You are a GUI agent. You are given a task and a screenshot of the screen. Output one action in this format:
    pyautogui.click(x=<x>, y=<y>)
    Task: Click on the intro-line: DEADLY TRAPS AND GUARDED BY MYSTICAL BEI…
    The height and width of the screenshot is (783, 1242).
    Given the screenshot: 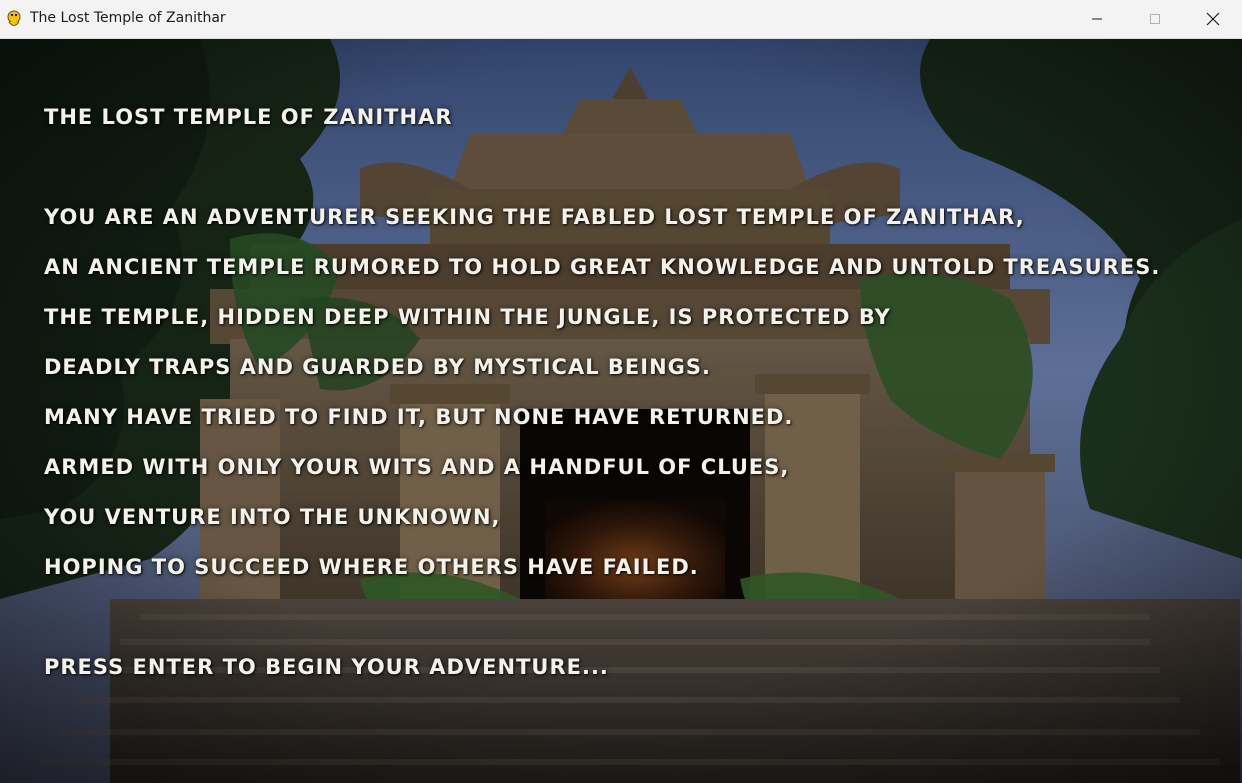 What is the action you would take?
    pyautogui.click(x=377, y=367)
    